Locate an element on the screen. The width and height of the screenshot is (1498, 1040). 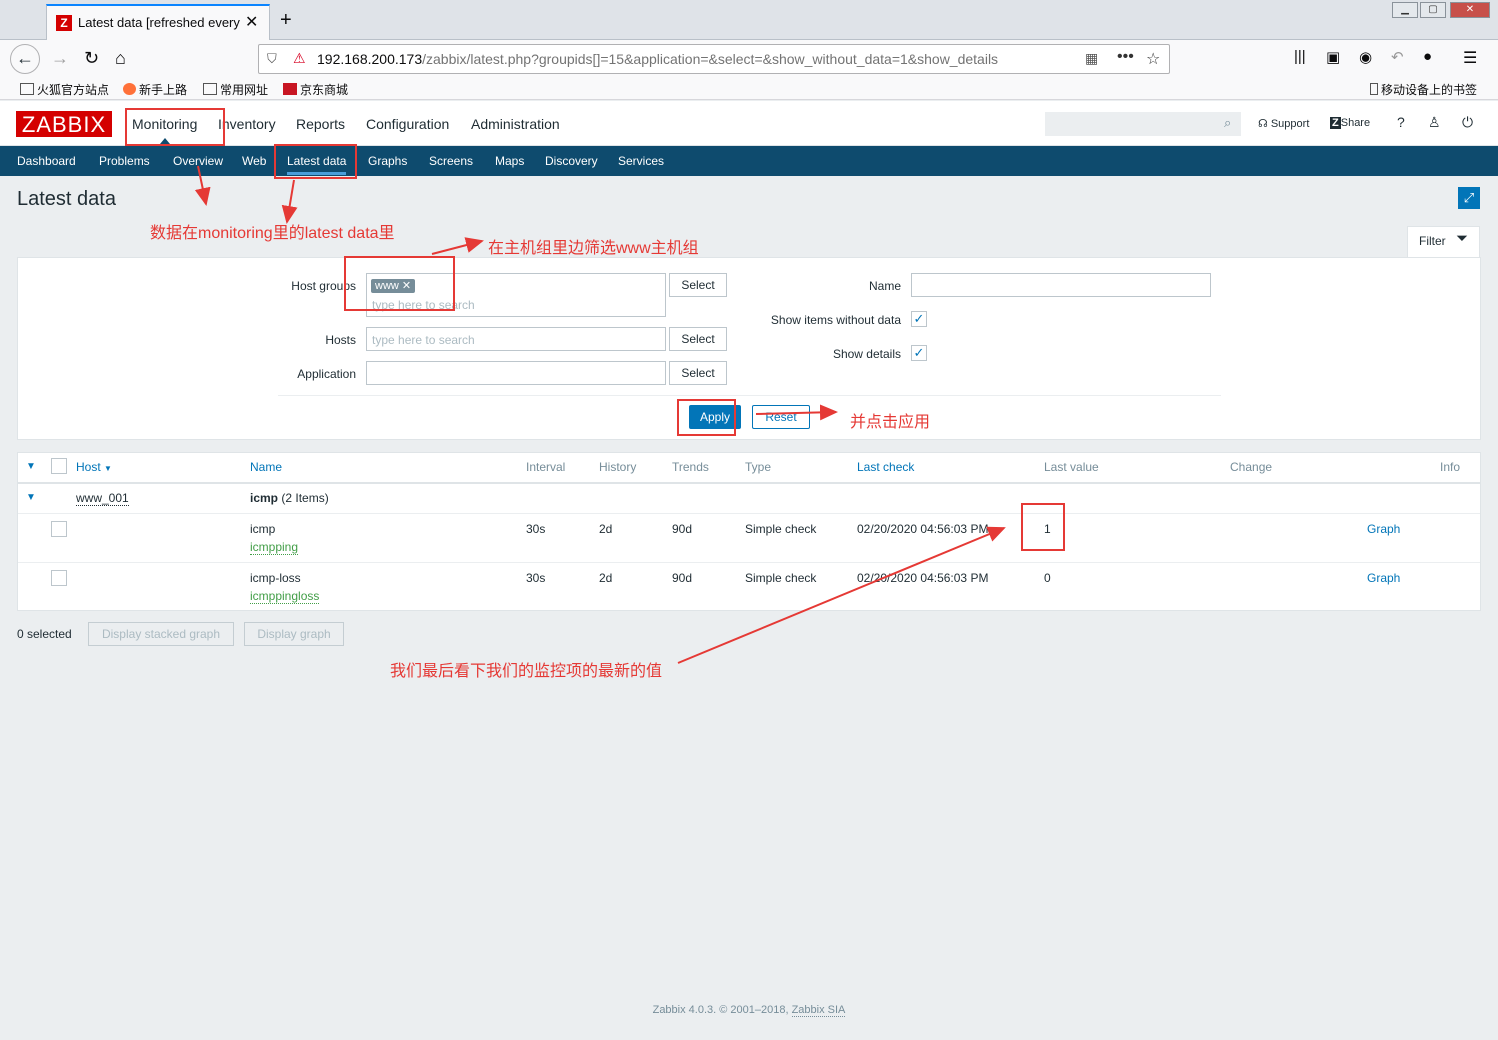
arrow-to-latest-data is located at coordinates (289, 201).